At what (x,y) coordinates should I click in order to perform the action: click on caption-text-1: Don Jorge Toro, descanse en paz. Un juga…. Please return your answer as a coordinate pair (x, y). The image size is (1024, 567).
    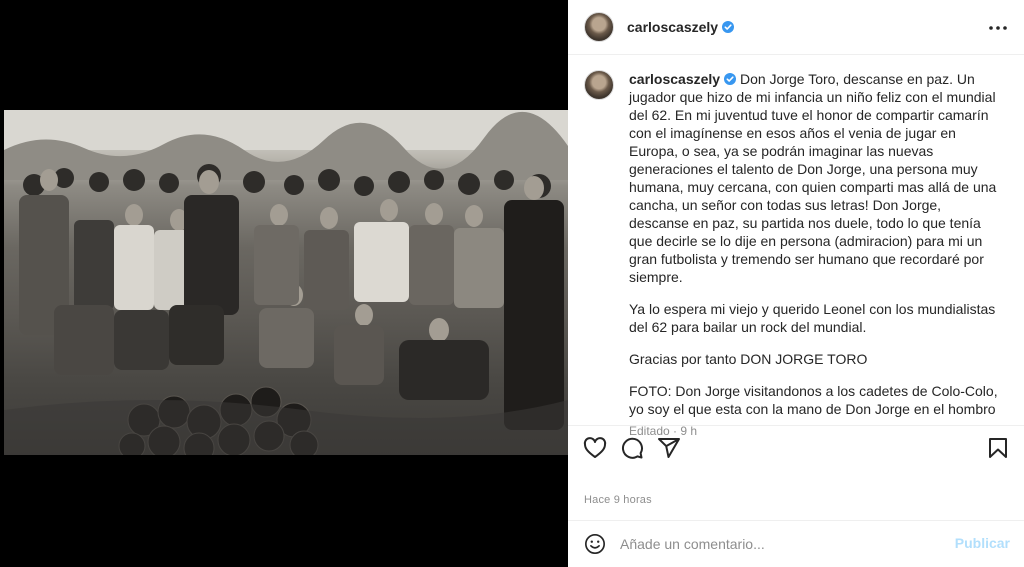
    Looking at the image, I should click on (813, 178).